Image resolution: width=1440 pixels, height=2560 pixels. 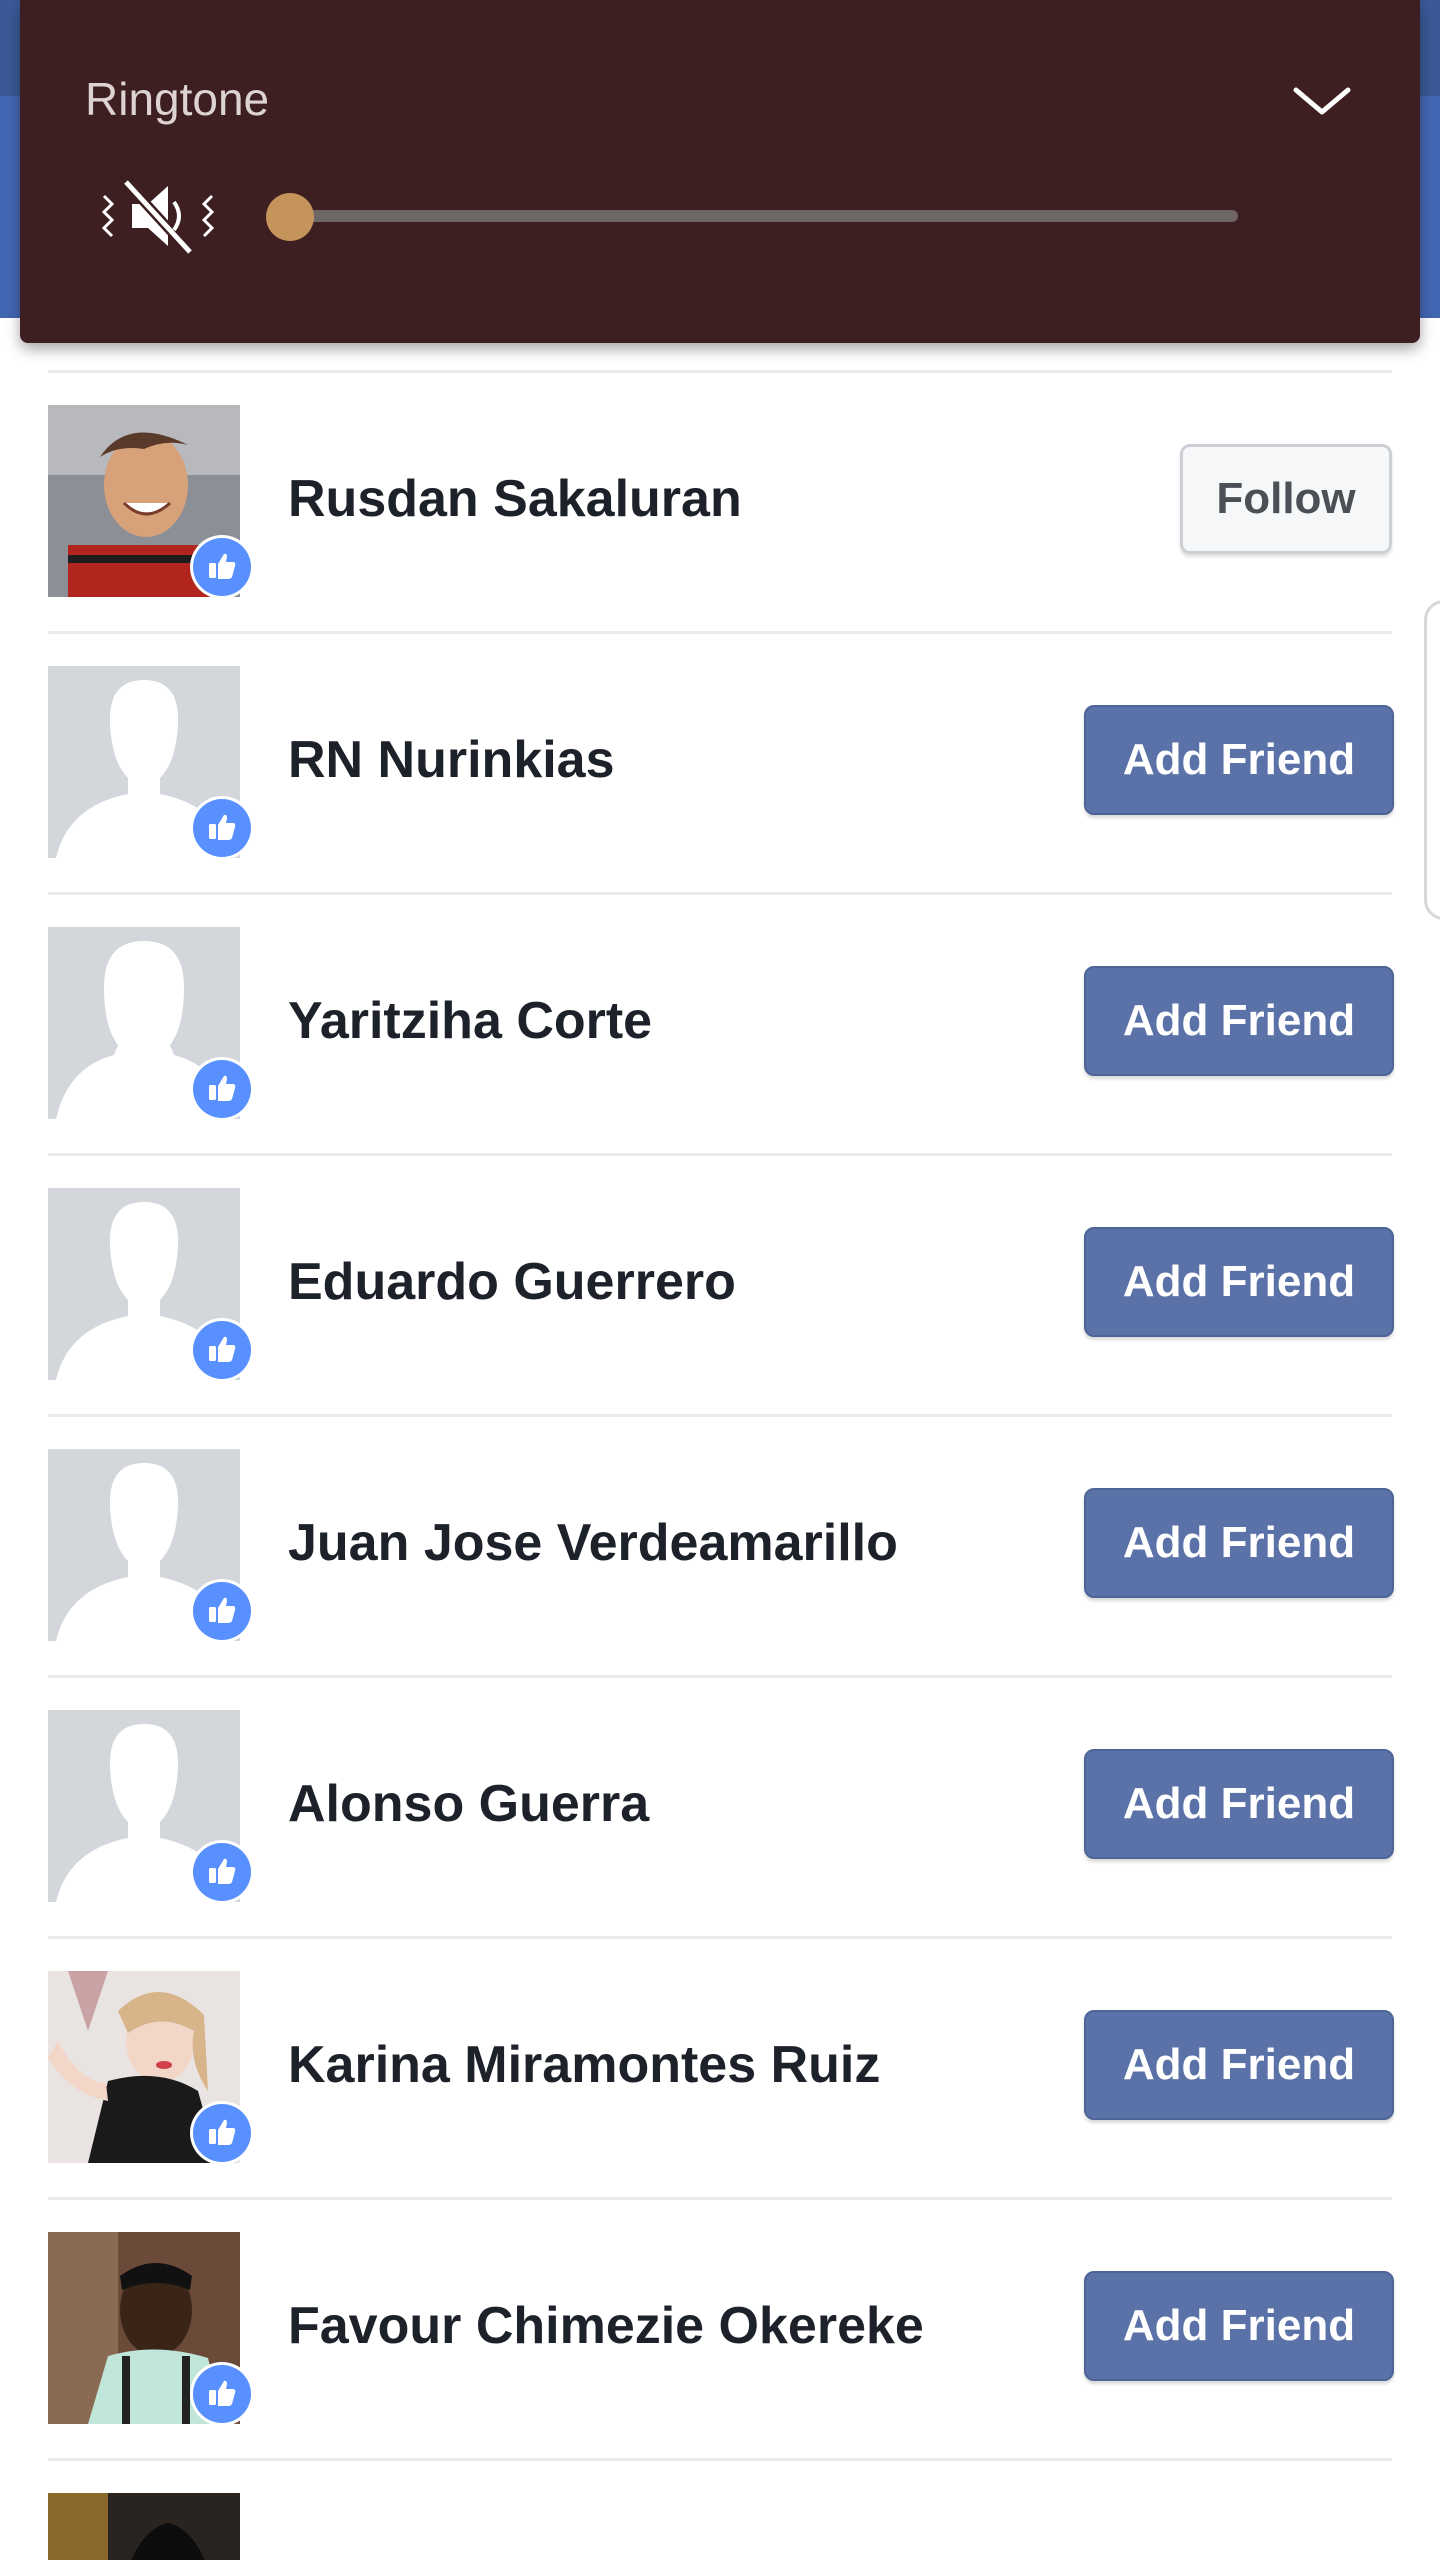 I want to click on friend-name: Karina Miramontes Ruiz, so click(x=584, y=2065).